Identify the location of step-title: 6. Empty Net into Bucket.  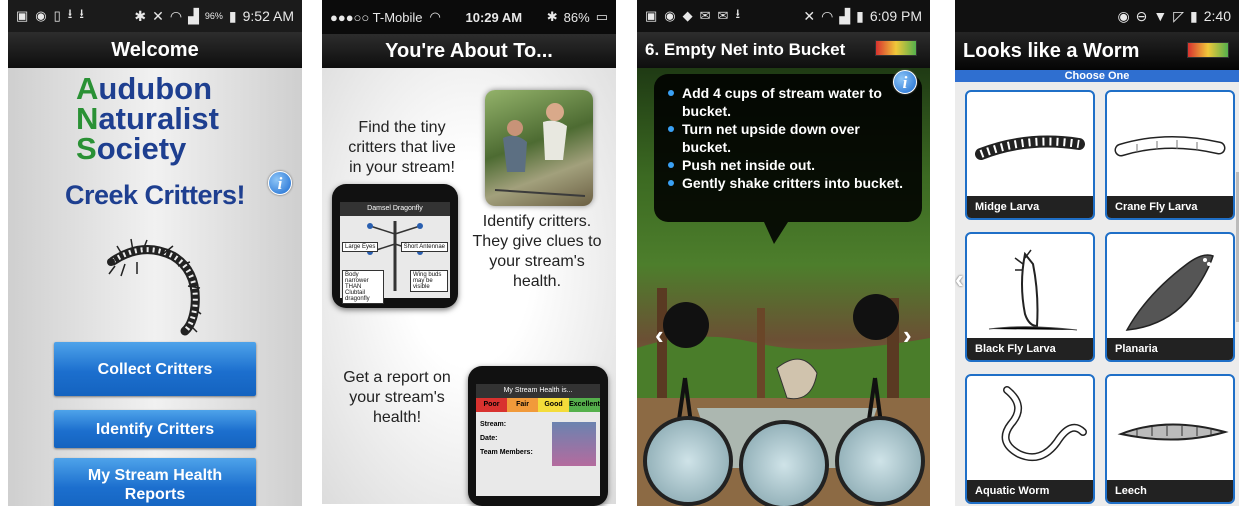
(783, 50).